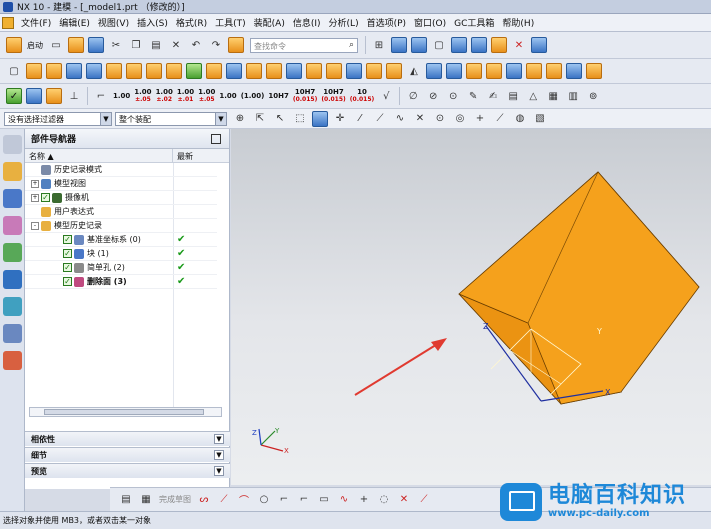  I want to click on grid-icon: ▦, so click(553, 96).